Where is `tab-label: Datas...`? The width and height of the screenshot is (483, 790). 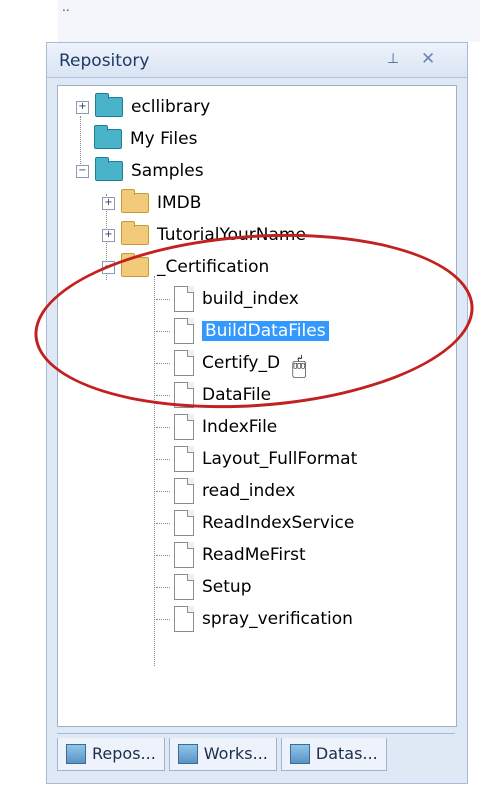 tab-label: Datas... is located at coordinates (346, 753).